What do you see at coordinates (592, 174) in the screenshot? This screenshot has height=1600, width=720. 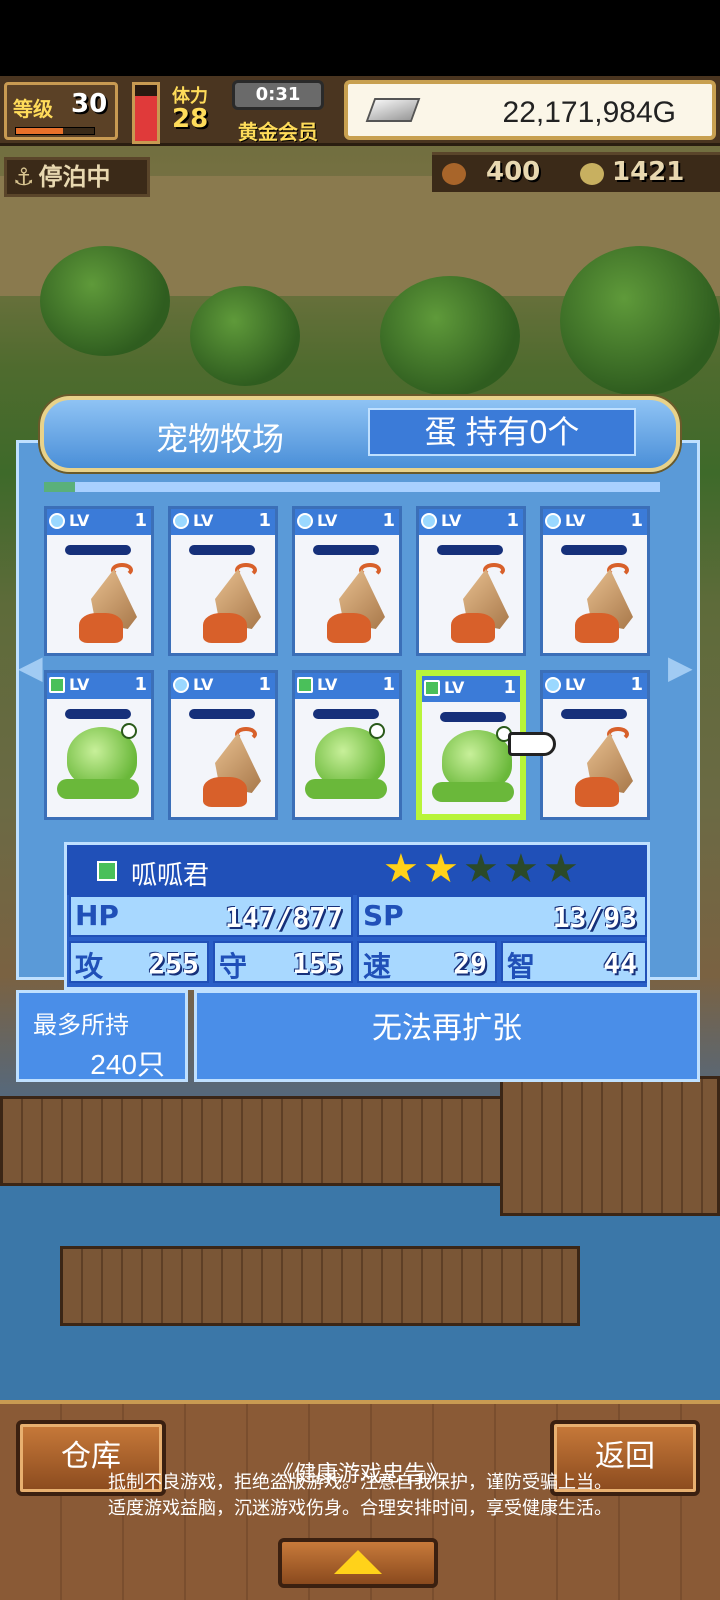 I see `coin-icon` at bounding box center [592, 174].